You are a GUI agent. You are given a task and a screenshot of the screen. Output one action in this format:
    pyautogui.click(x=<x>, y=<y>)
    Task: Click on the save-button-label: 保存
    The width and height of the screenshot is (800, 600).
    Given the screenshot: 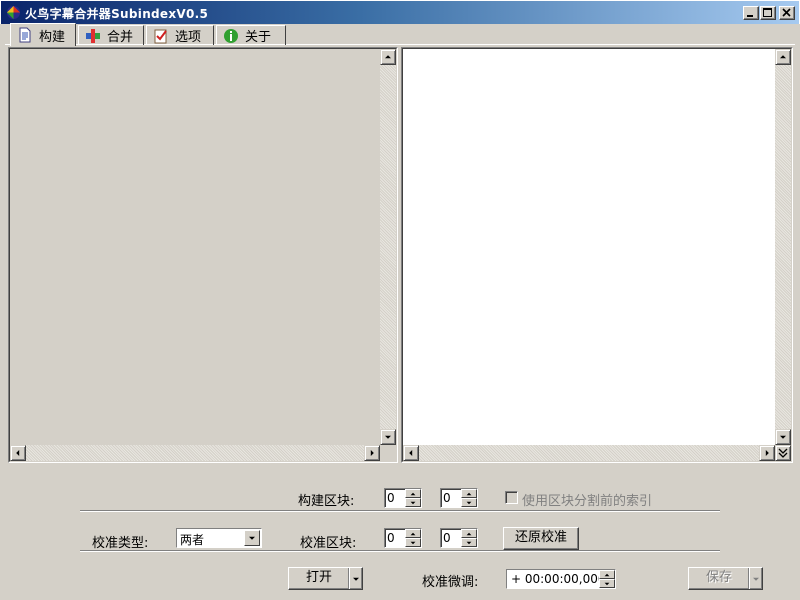 What is the action you would take?
    pyautogui.click(x=718, y=577)
    